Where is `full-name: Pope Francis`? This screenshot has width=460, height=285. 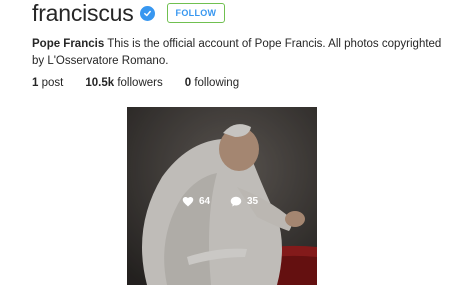
full-name: Pope Francis is located at coordinates (68, 44).